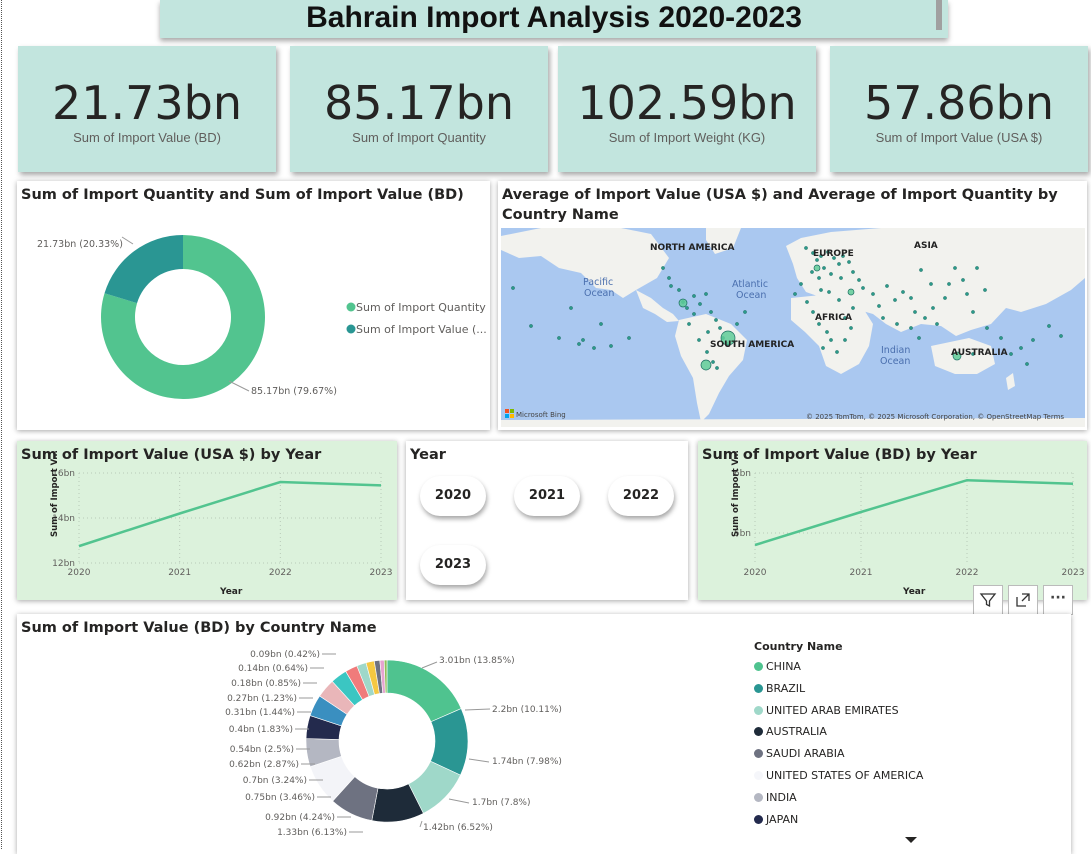 The image size is (1091, 854). I want to click on year-button-2023: 2023, so click(453, 565).